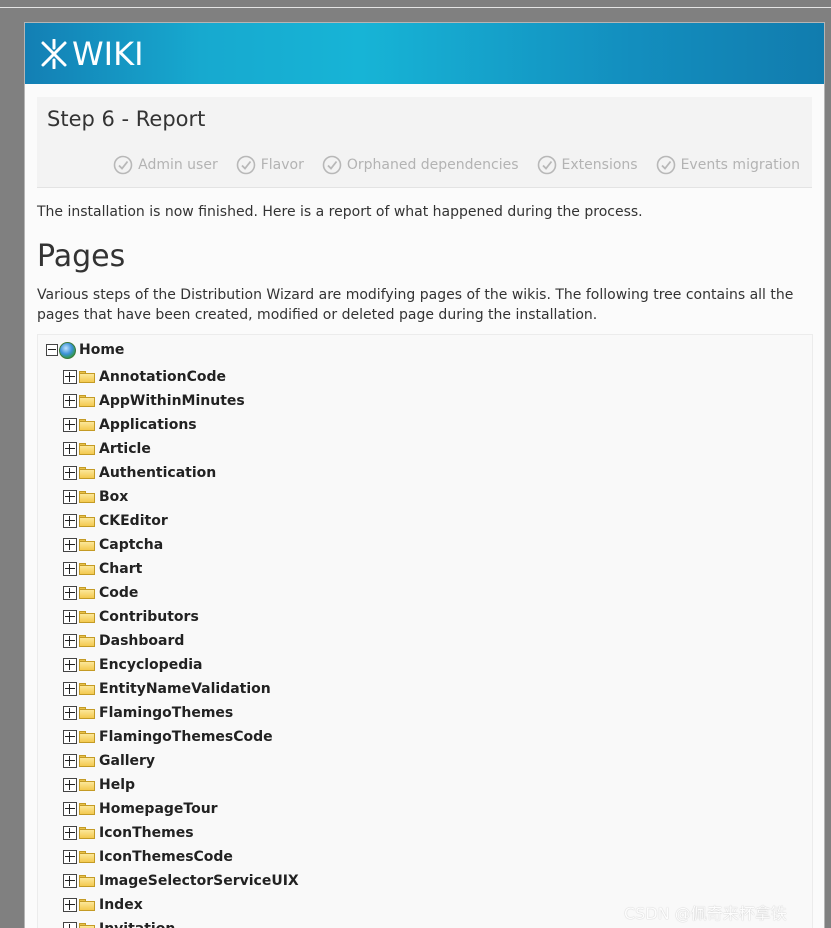 The width and height of the screenshot is (831, 928). What do you see at coordinates (101, 350) in the screenshot?
I see `tree-node-label: Home` at bounding box center [101, 350].